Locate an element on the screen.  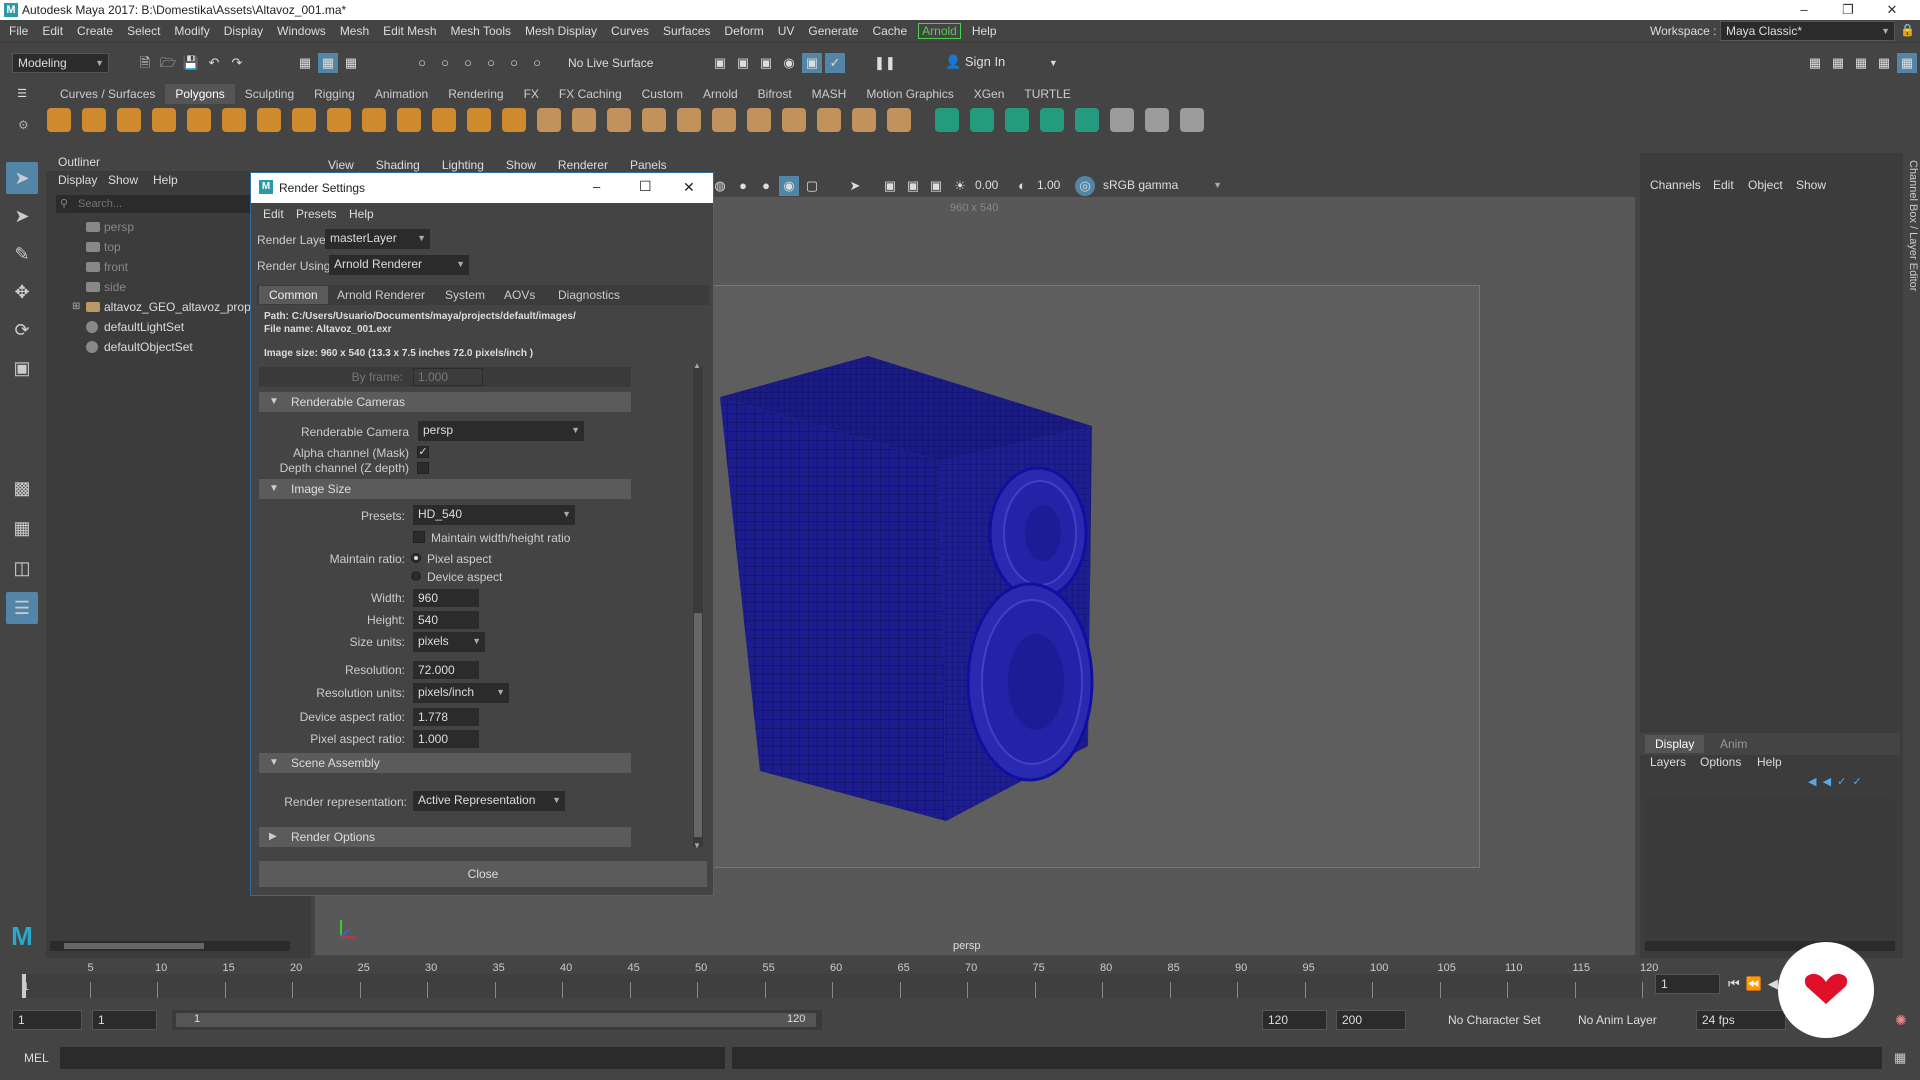
lock-icon: 🔒 is located at coordinates (1907, 30).